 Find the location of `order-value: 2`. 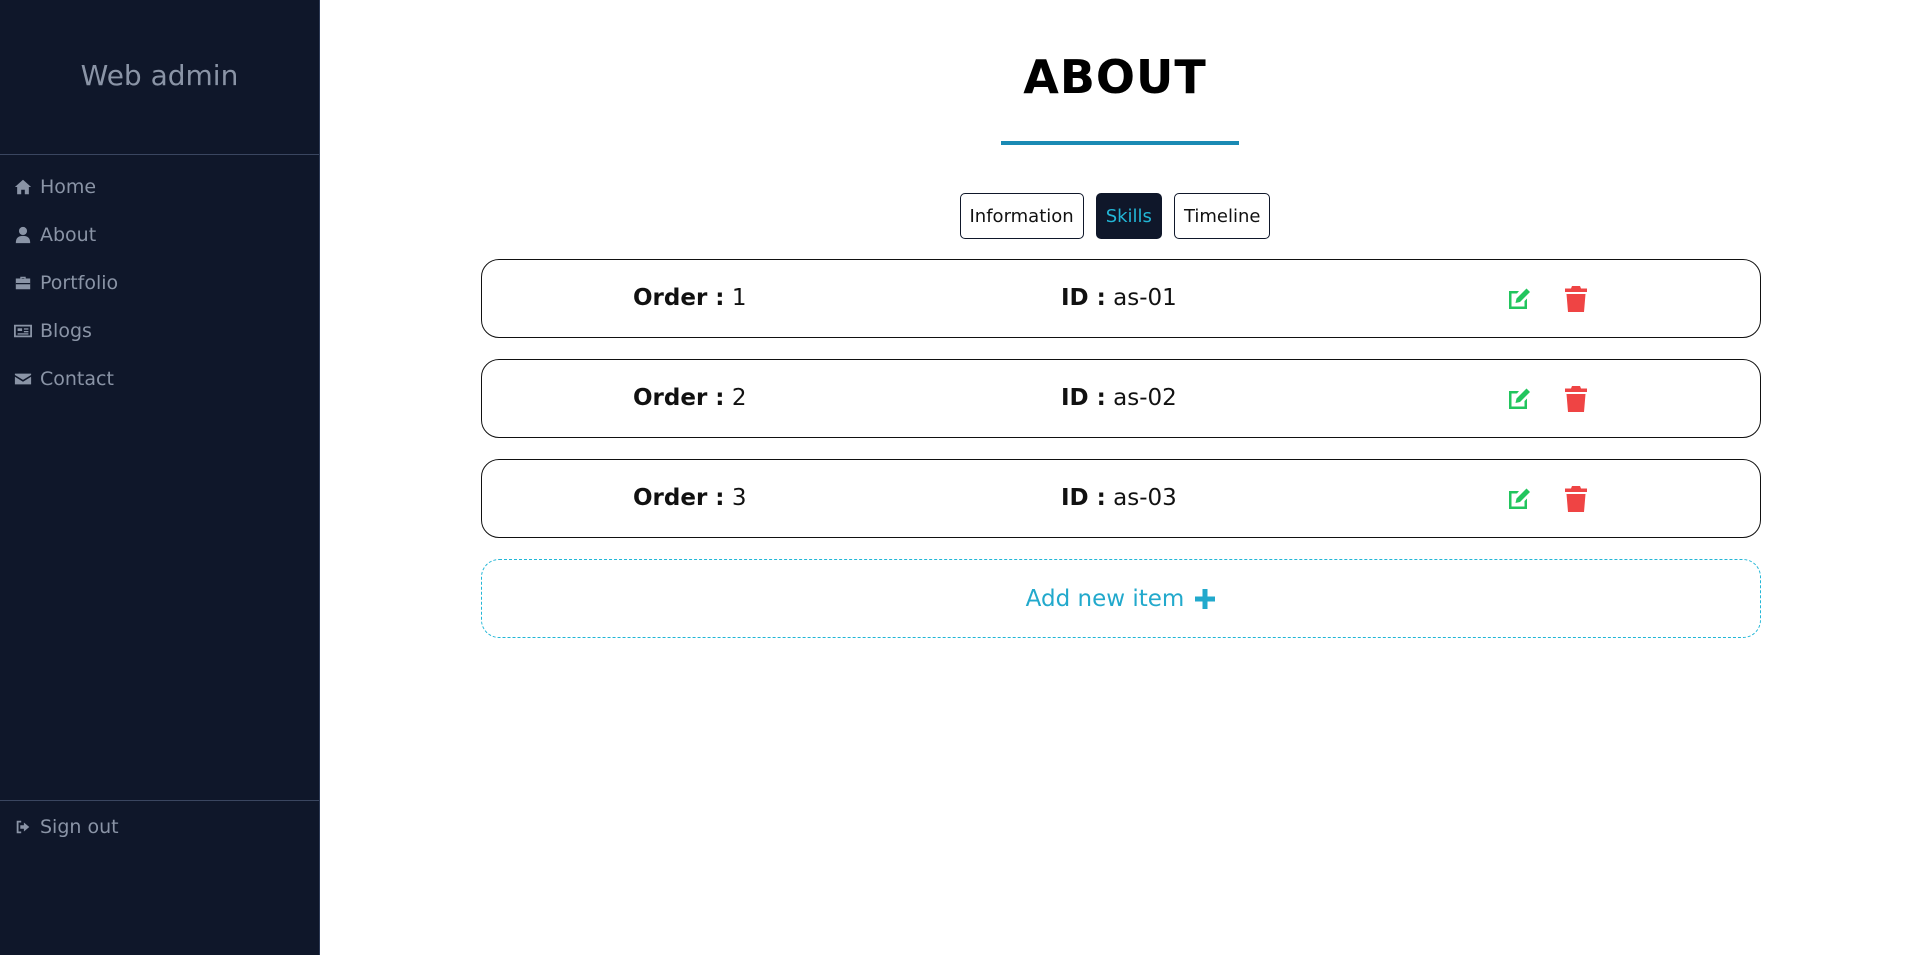

order-value: 2 is located at coordinates (739, 398).